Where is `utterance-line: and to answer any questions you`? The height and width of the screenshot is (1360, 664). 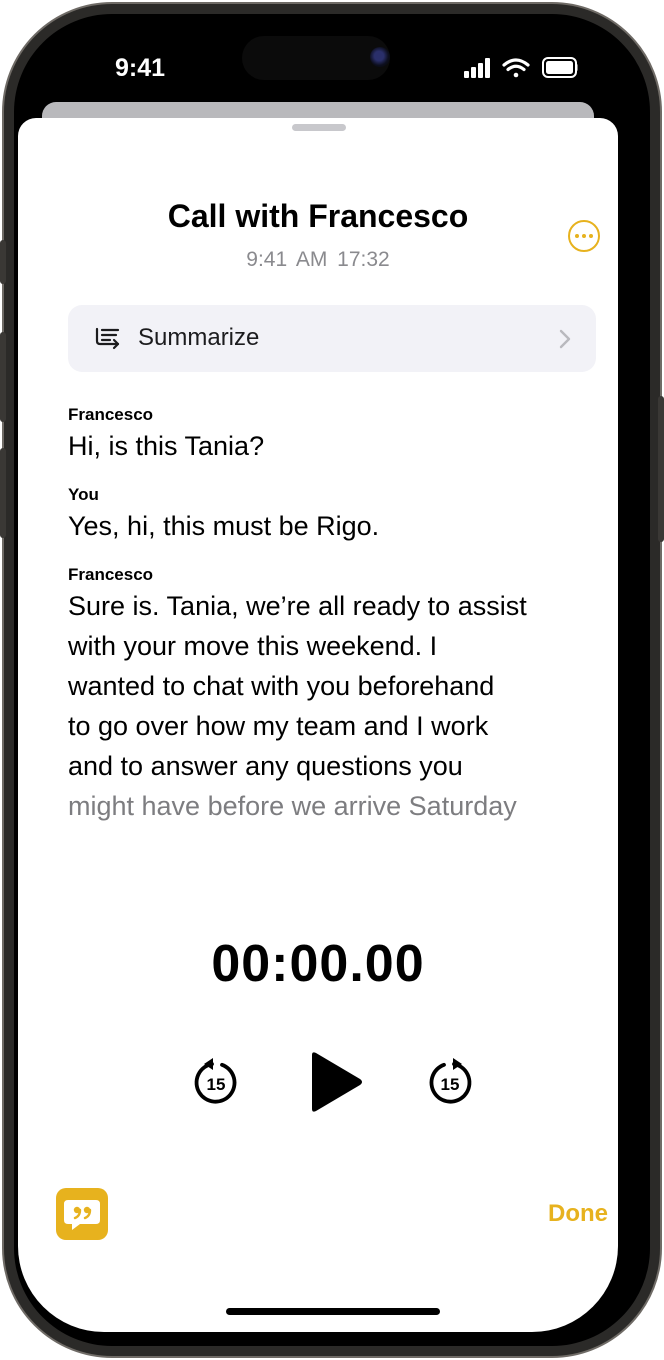 utterance-line: and to answer any questions you is located at coordinates (265, 766).